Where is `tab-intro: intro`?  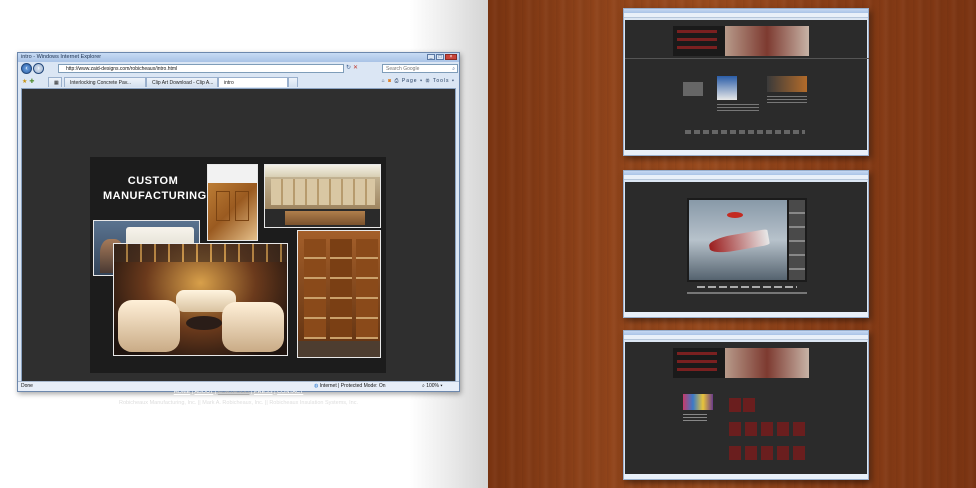
tab-intro: intro is located at coordinates (253, 82).